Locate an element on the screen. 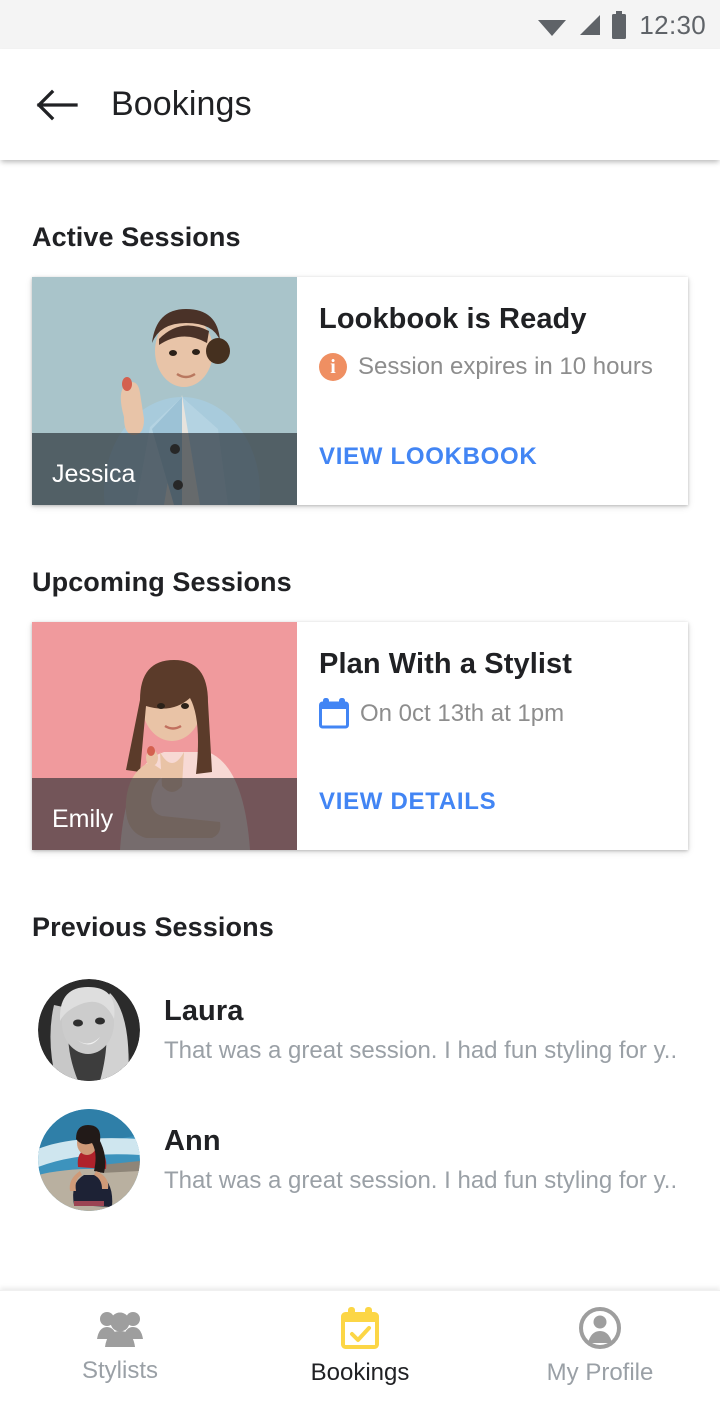  active-card-subtitle: Session expires in 10 hours is located at coordinates (505, 366).